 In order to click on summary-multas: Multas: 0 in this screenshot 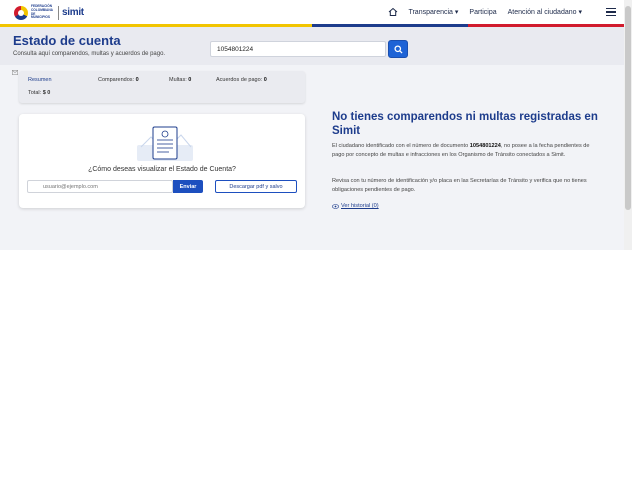, I will do `click(180, 80)`.